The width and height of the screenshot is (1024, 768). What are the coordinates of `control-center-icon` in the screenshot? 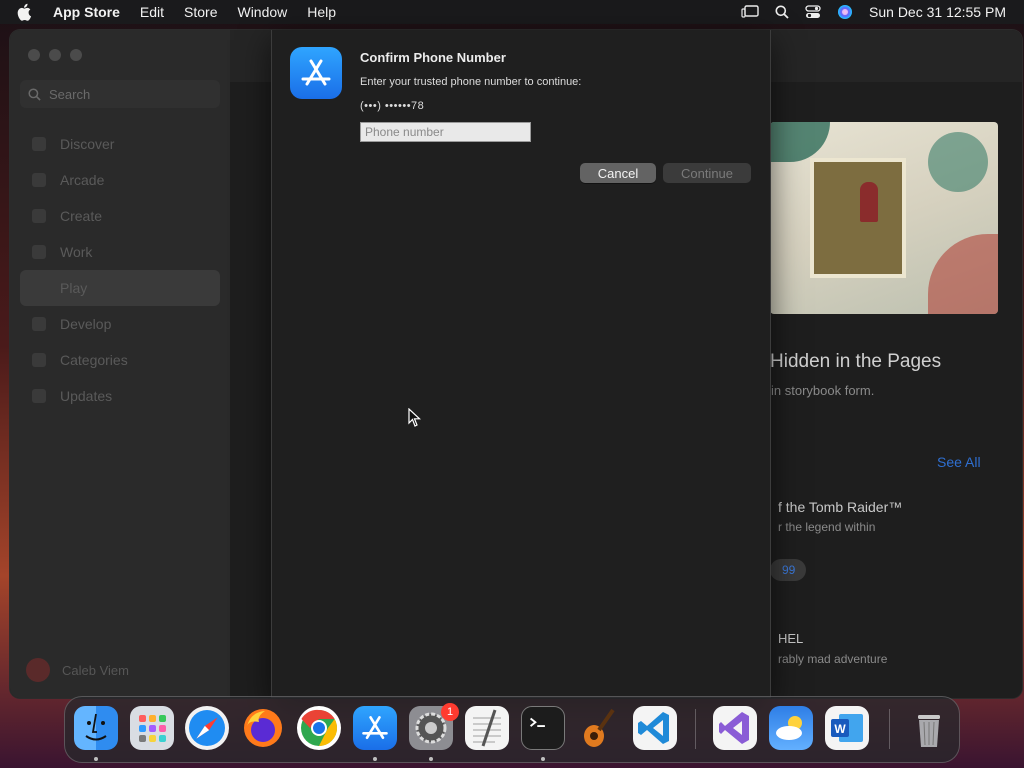 It's located at (813, 12).